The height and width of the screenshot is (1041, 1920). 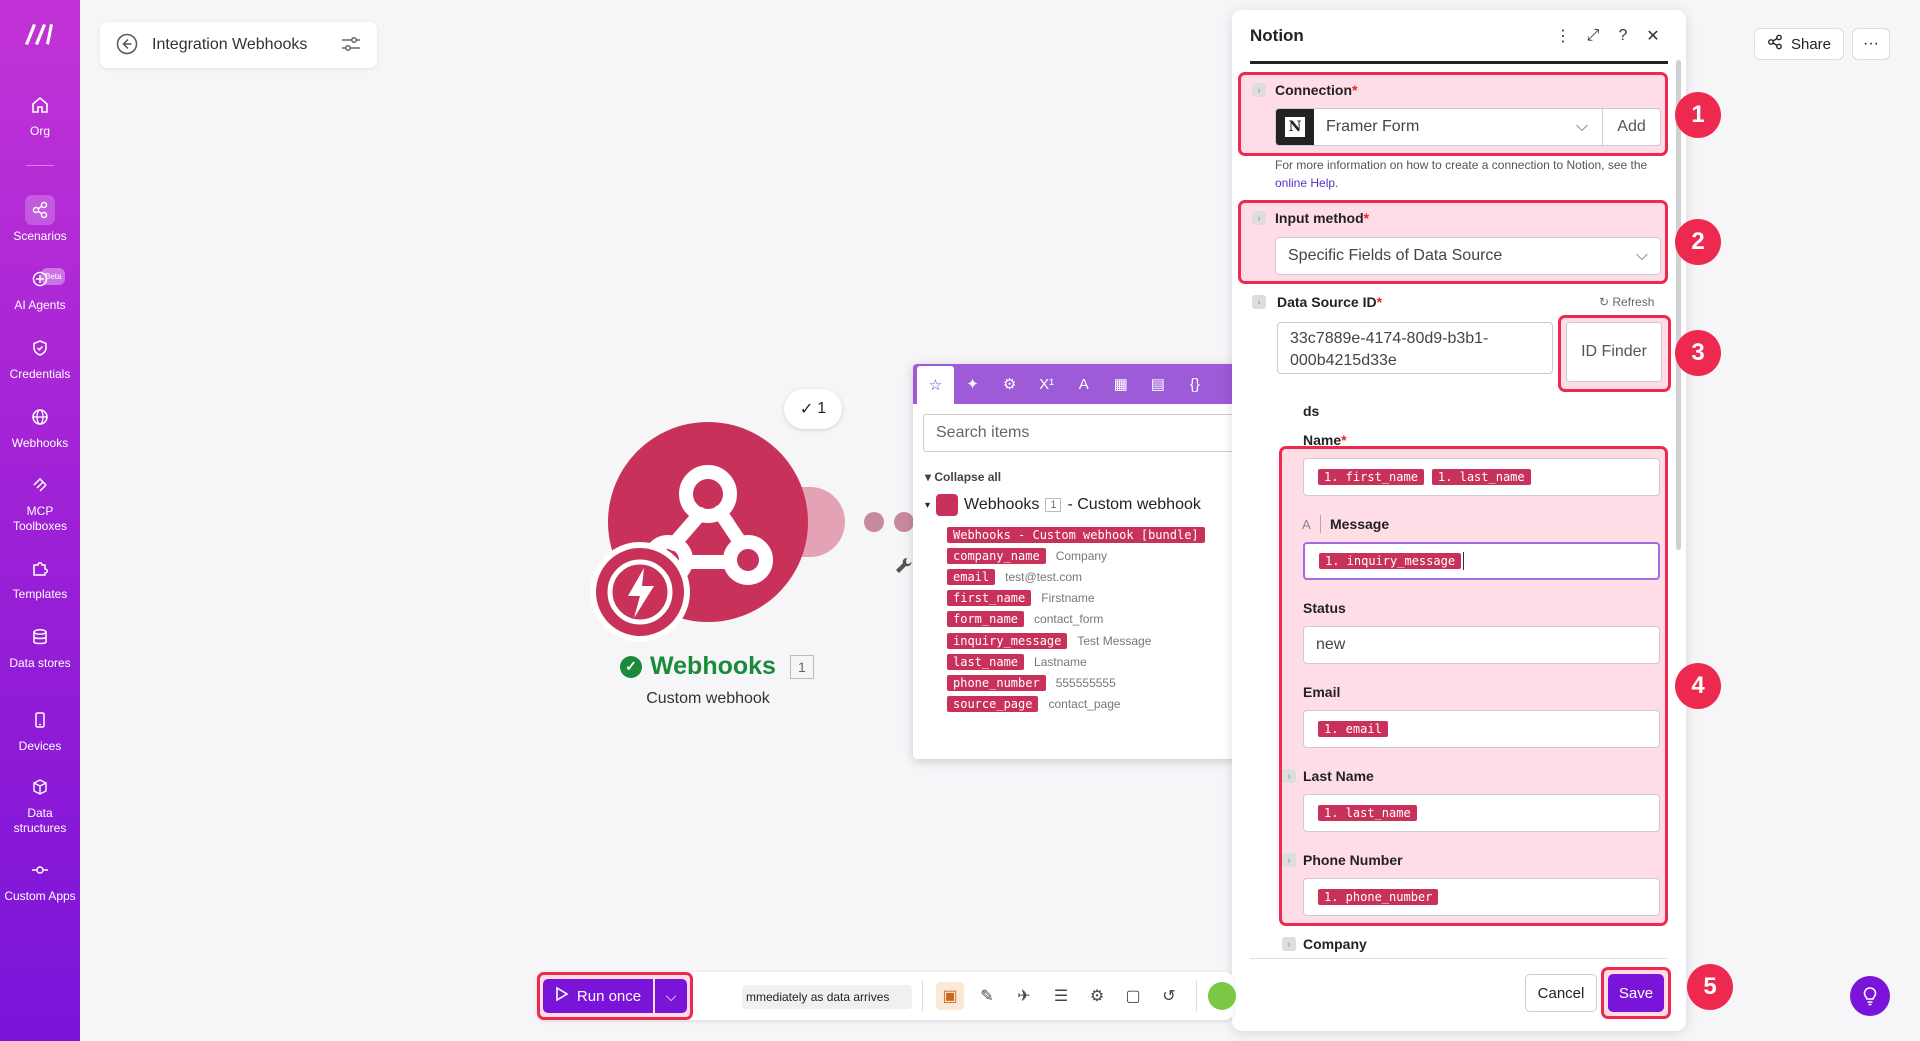 I want to click on close-icon: ✕, so click(x=1653, y=36).